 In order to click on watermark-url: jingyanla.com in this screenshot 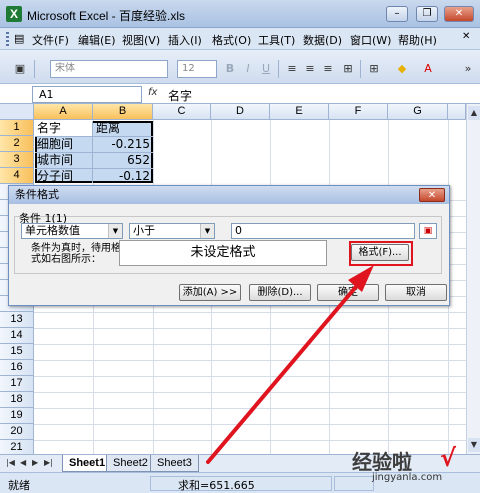, I will do `click(407, 477)`.